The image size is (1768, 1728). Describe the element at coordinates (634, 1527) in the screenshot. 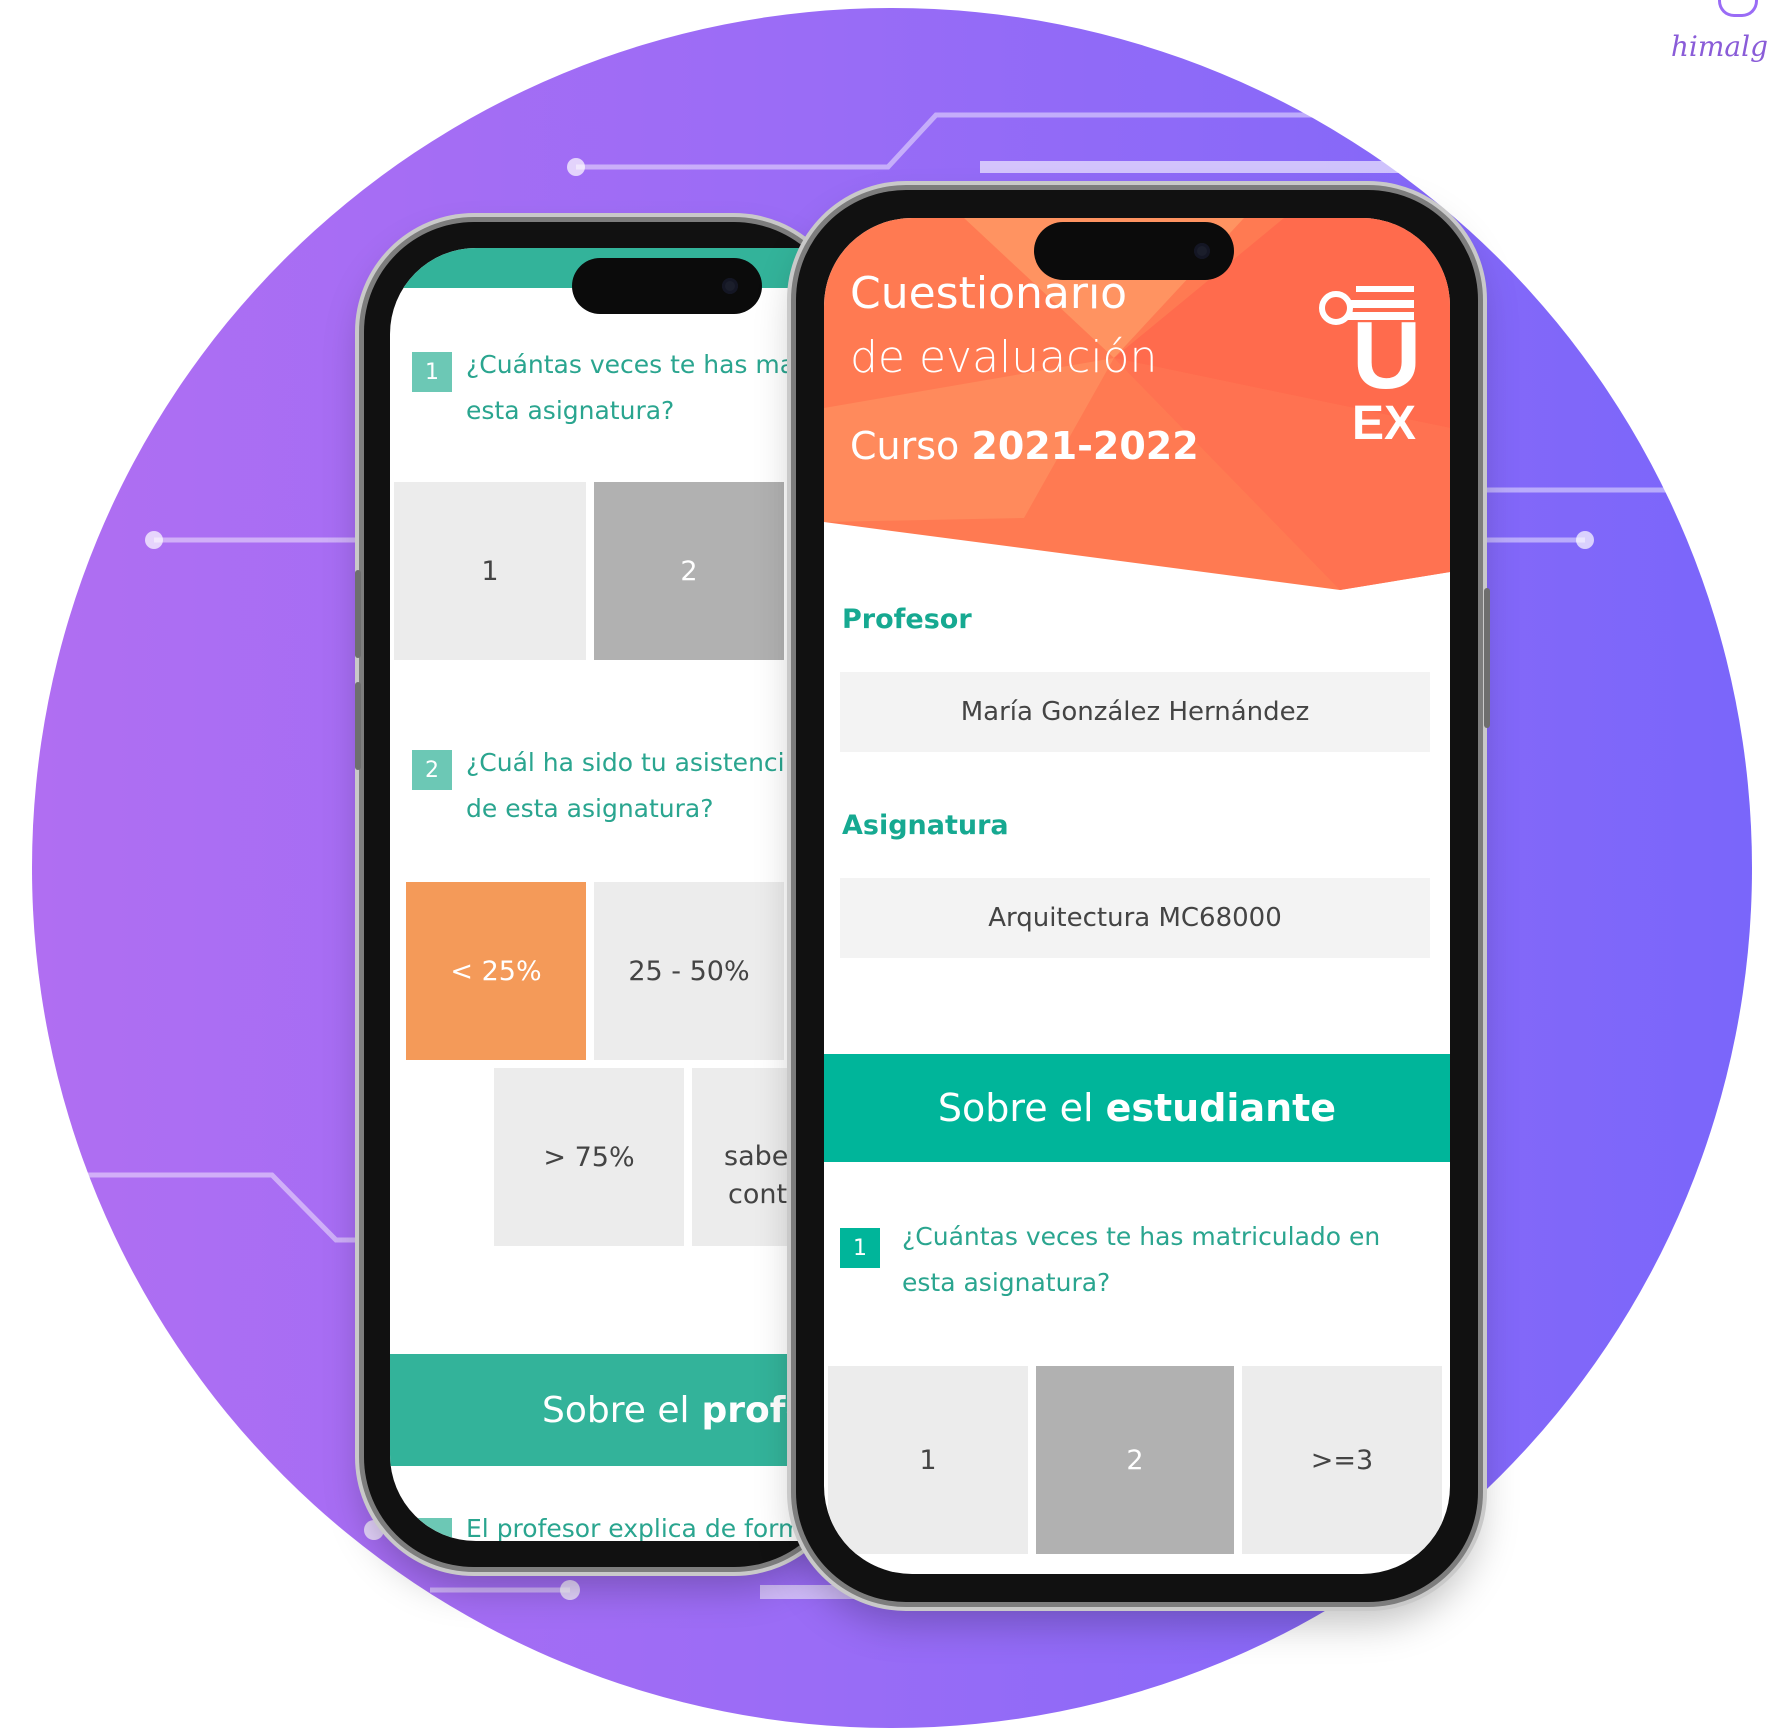

I see `next-question-text: El profesor explica de form` at that location.